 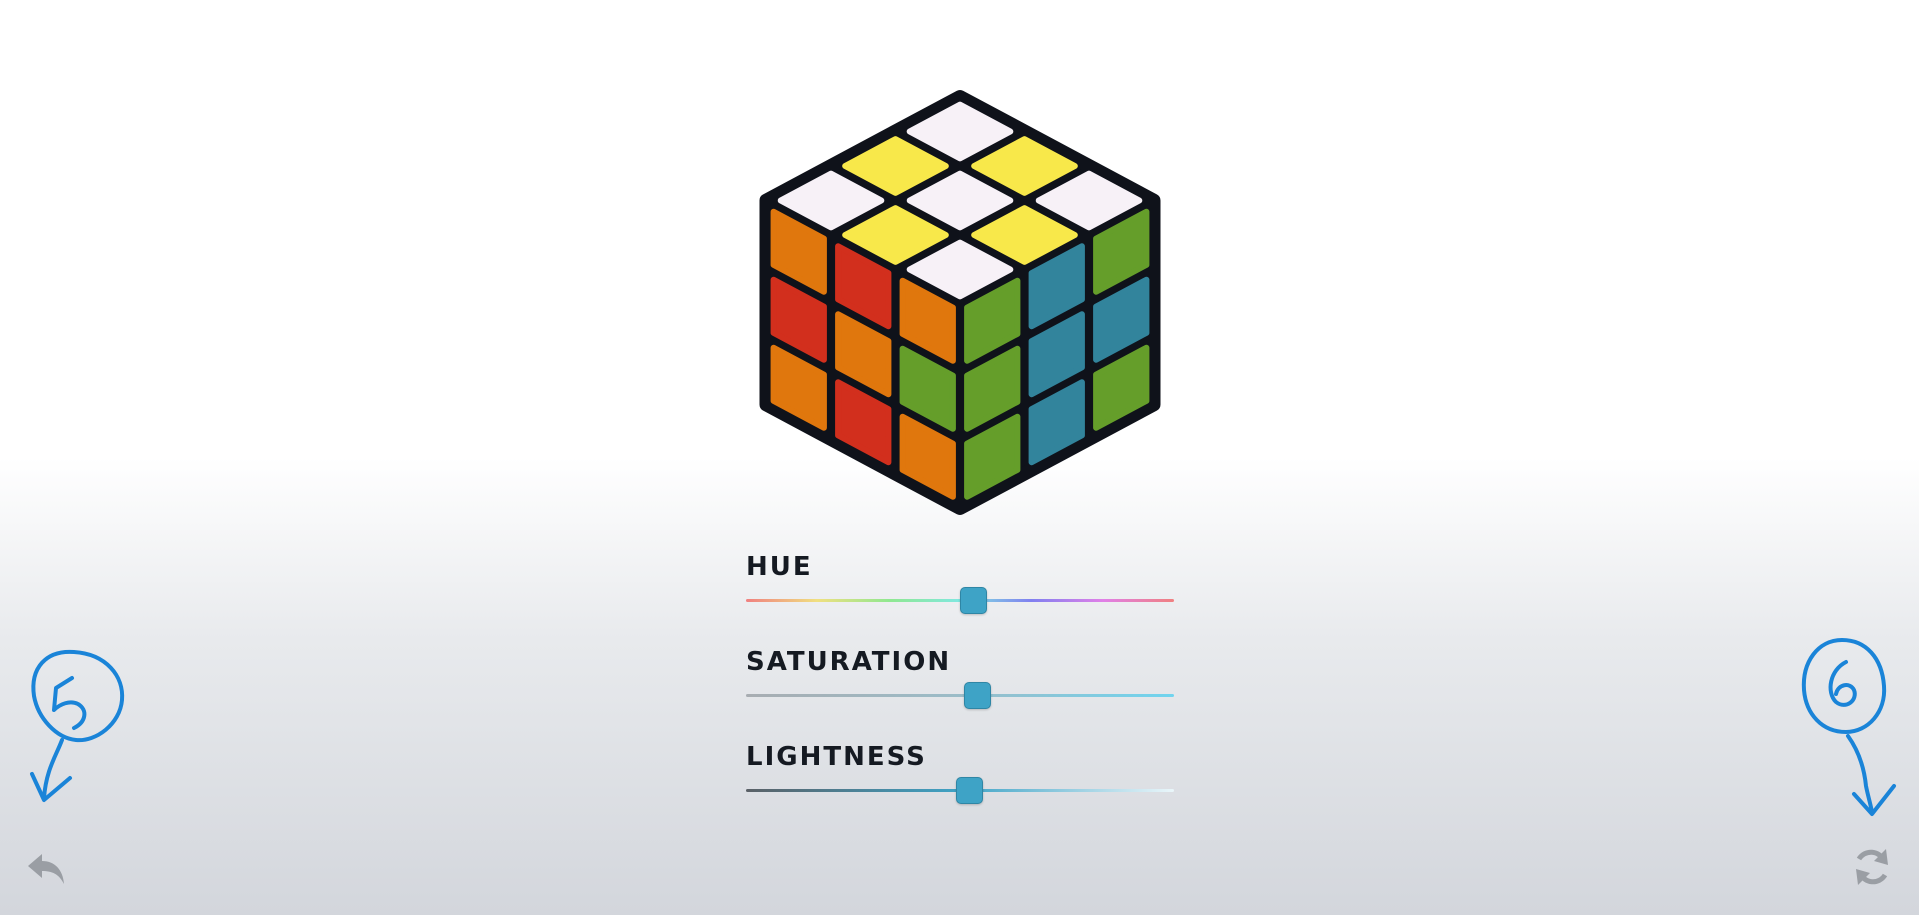 What do you see at coordinates (849, 662) in the screenshot?
I see `saturation-label: SATURATION` at bounding box center [849, 662].